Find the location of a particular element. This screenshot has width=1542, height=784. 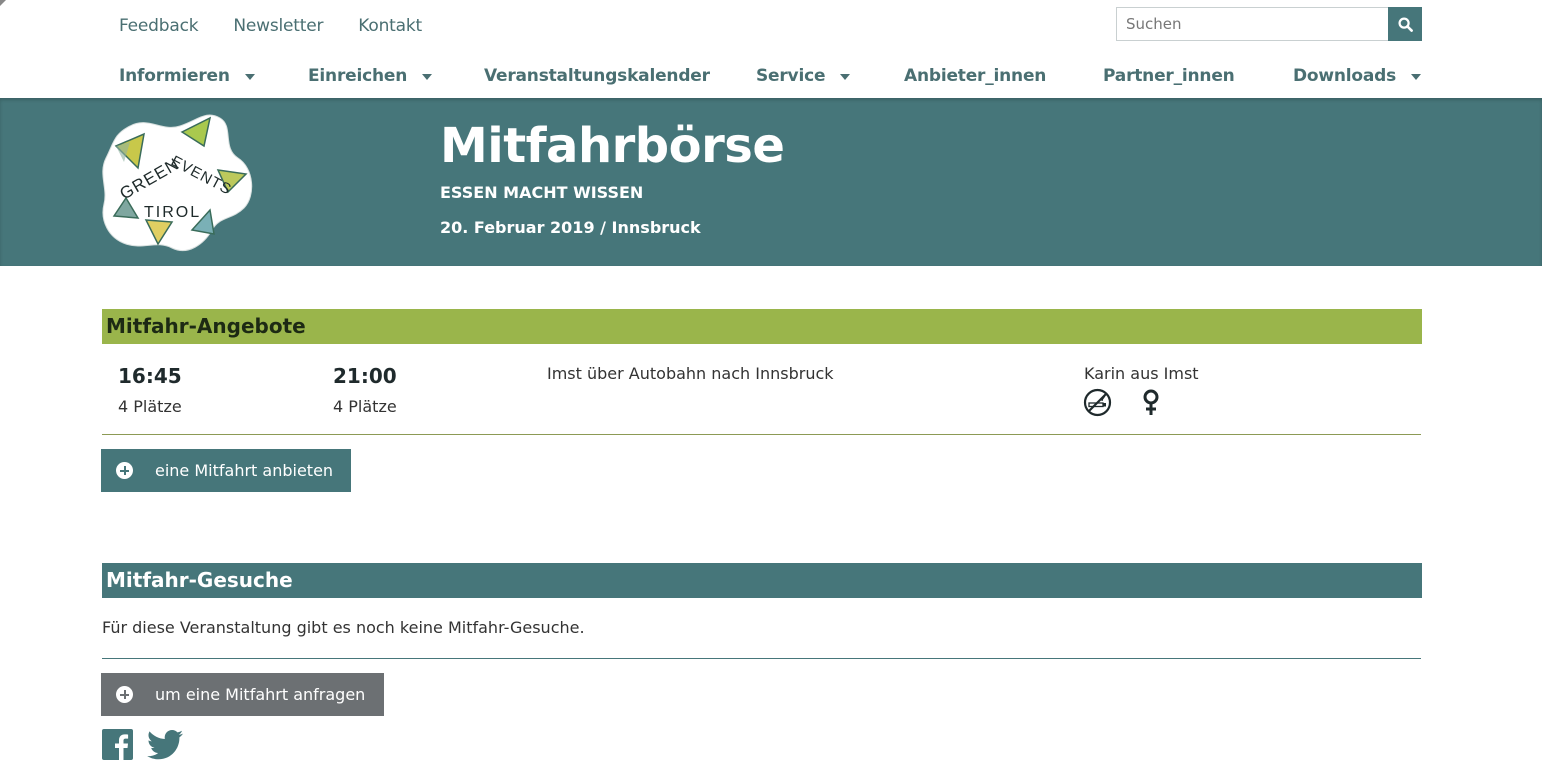

event-name: ESSEN MACHT WISSEN is located at coordinates (542, 192).